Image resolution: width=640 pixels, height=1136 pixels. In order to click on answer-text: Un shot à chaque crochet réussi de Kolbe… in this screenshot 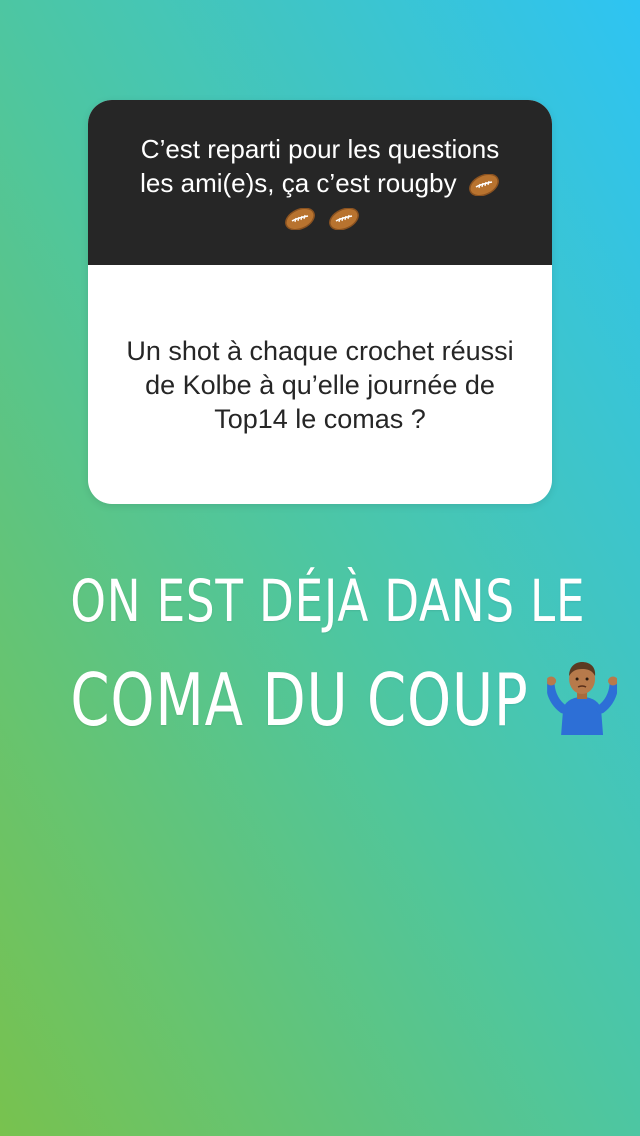, I will do `click(320, 384)`.